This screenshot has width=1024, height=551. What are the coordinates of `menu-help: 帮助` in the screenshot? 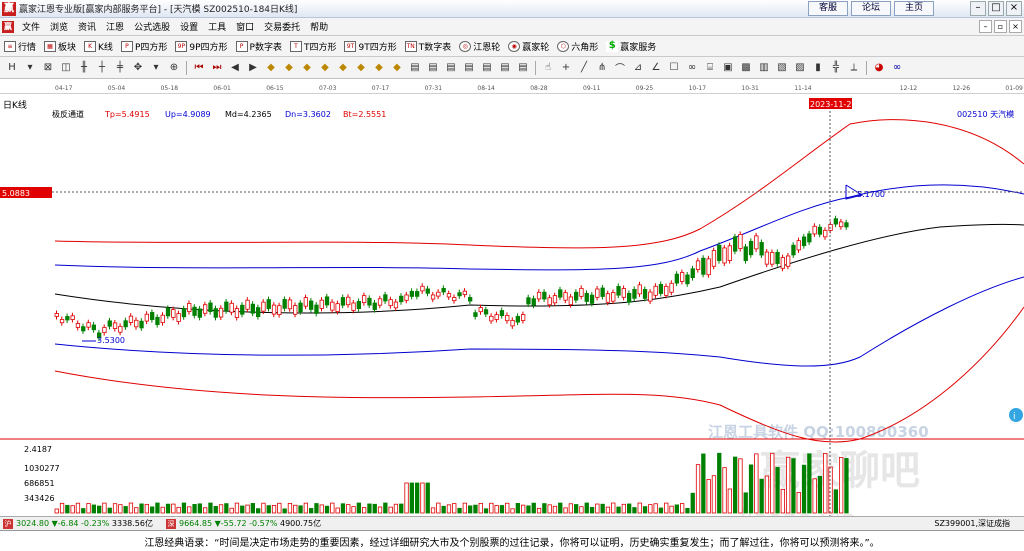 It's located at (319, 26).